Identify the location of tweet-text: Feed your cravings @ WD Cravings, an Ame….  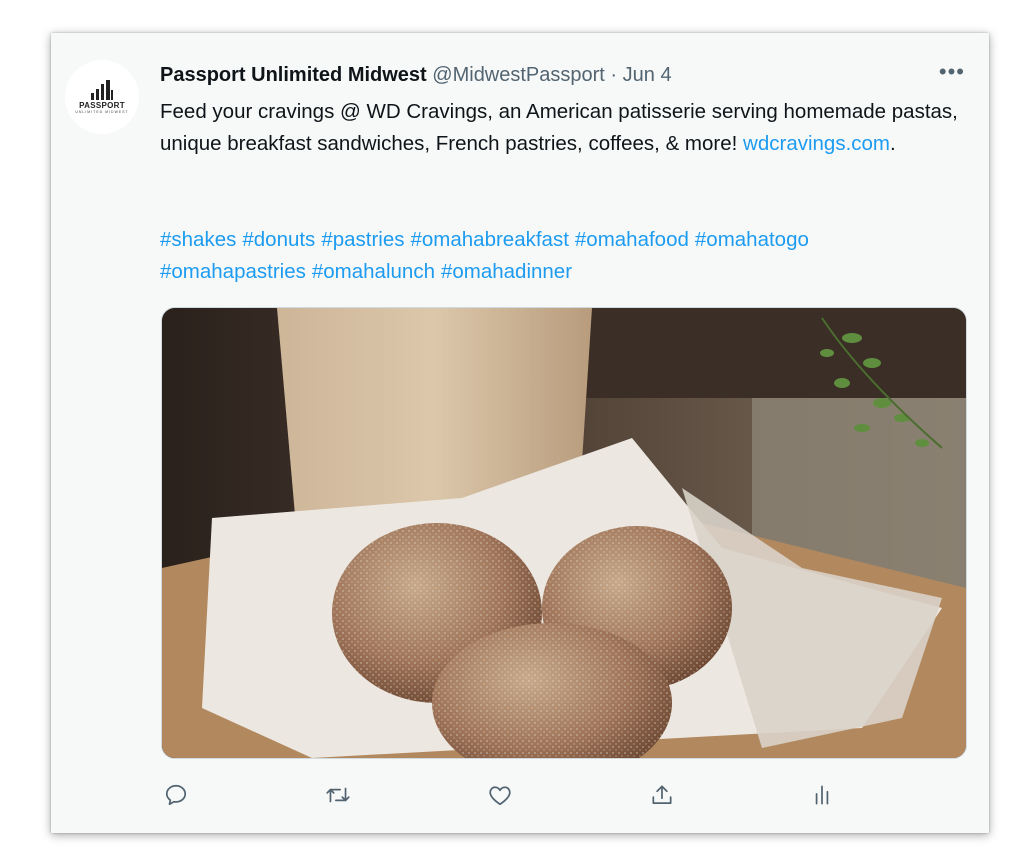
(565, 128).